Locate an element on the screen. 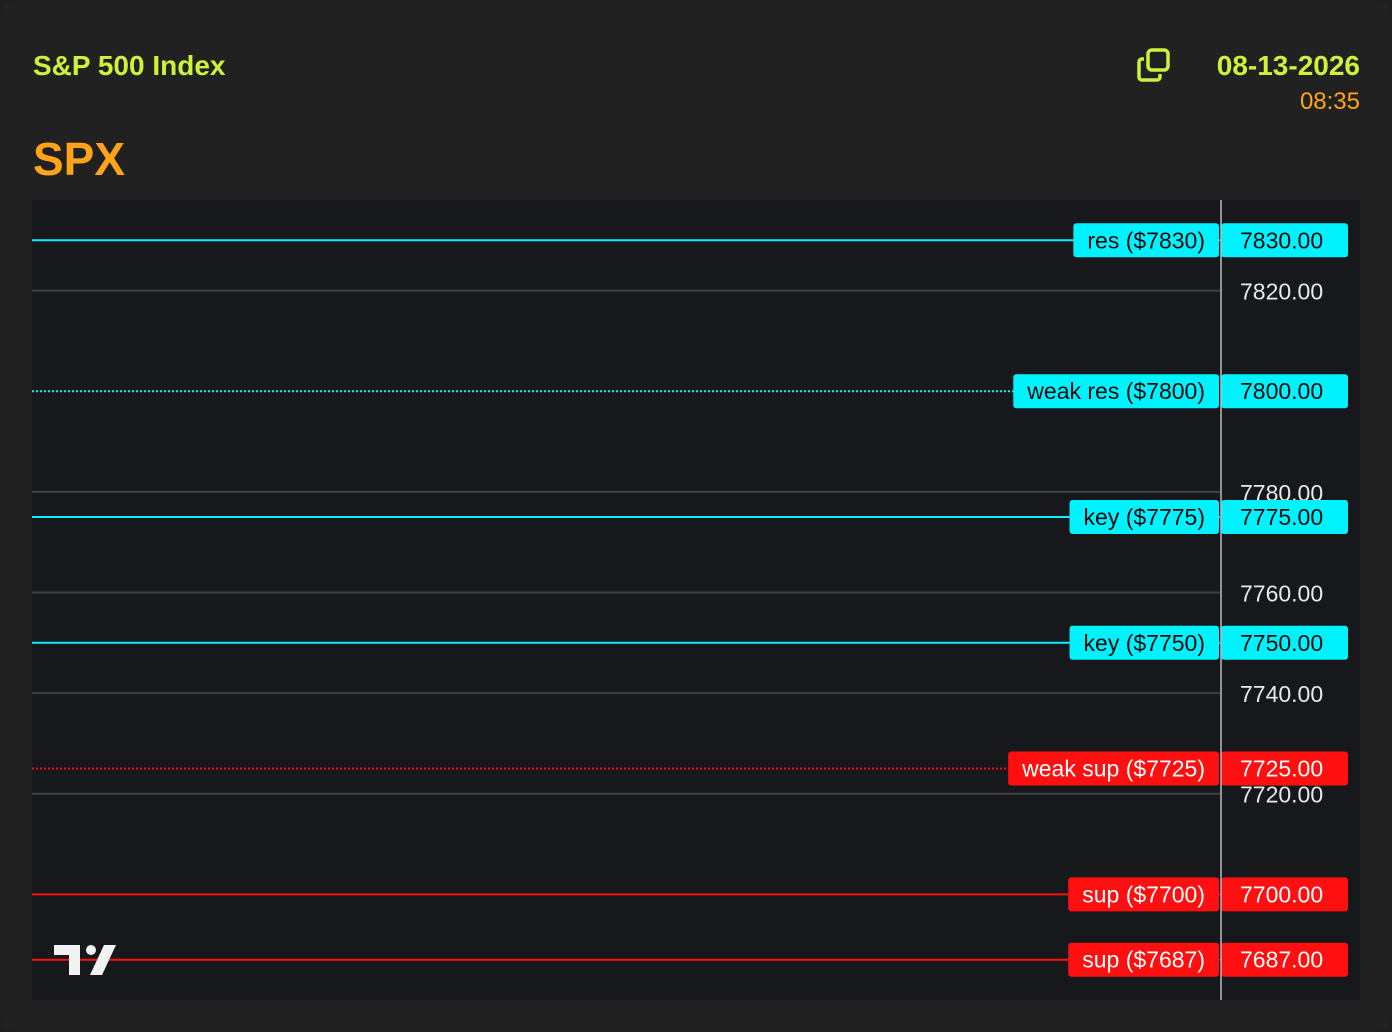 The image size is (1392, 1032). level-label: key ($7775) is located at coordinates (1144, 517).